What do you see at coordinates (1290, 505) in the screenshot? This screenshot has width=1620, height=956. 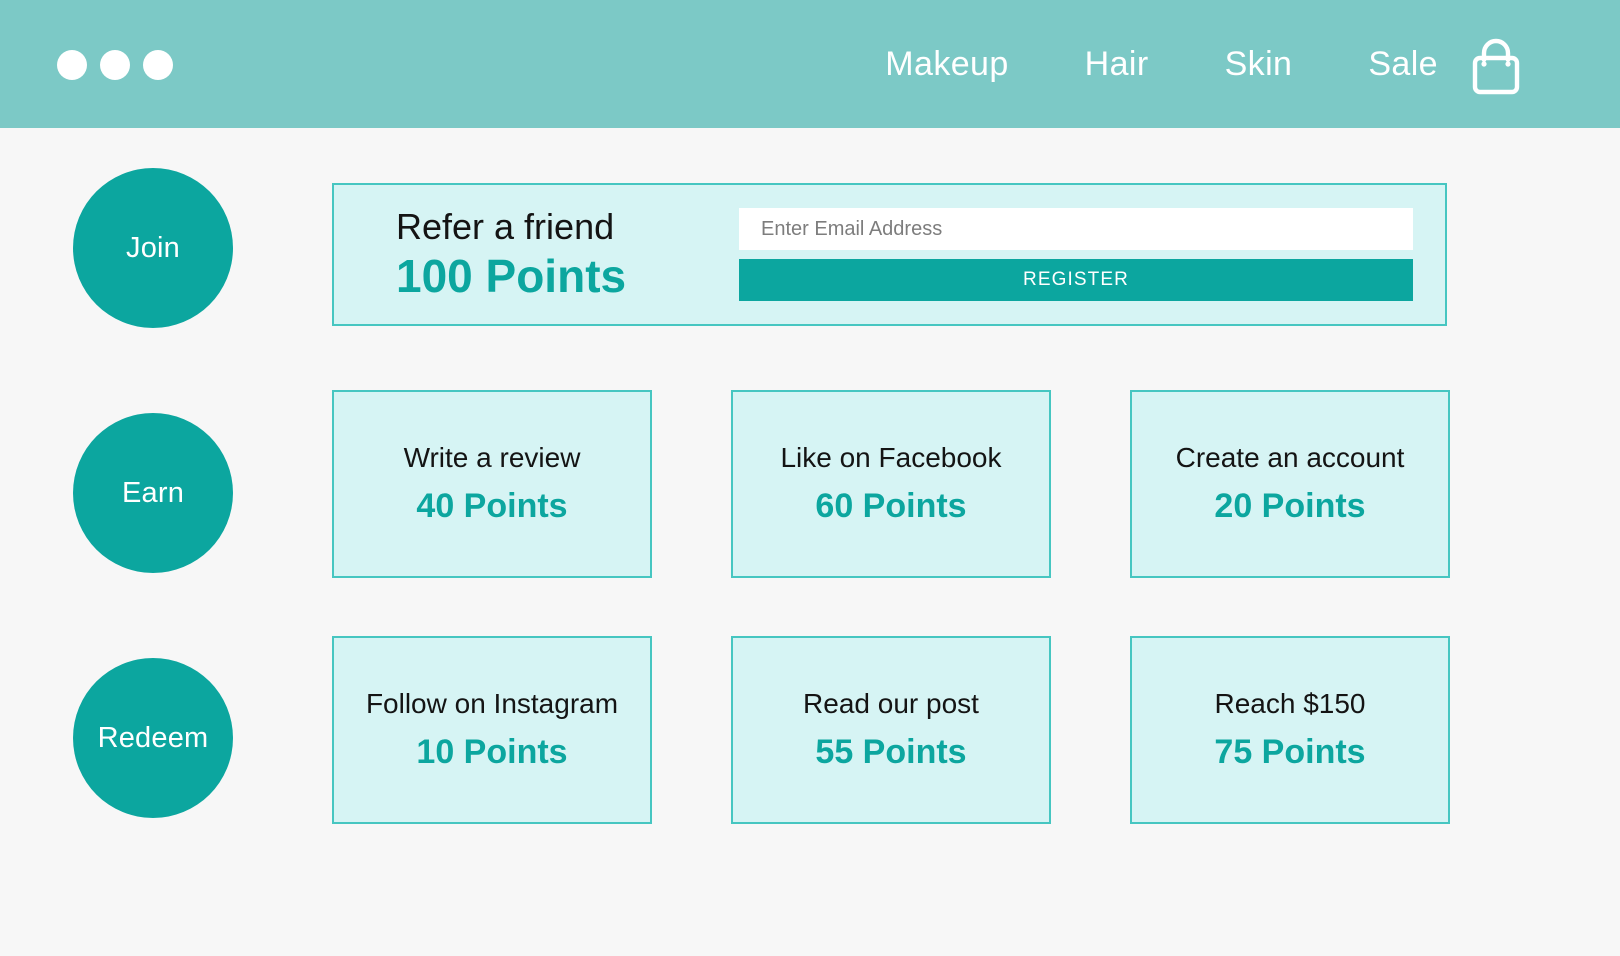 I see `reward-points: 20 Points` at bounding box center [1290, 505].